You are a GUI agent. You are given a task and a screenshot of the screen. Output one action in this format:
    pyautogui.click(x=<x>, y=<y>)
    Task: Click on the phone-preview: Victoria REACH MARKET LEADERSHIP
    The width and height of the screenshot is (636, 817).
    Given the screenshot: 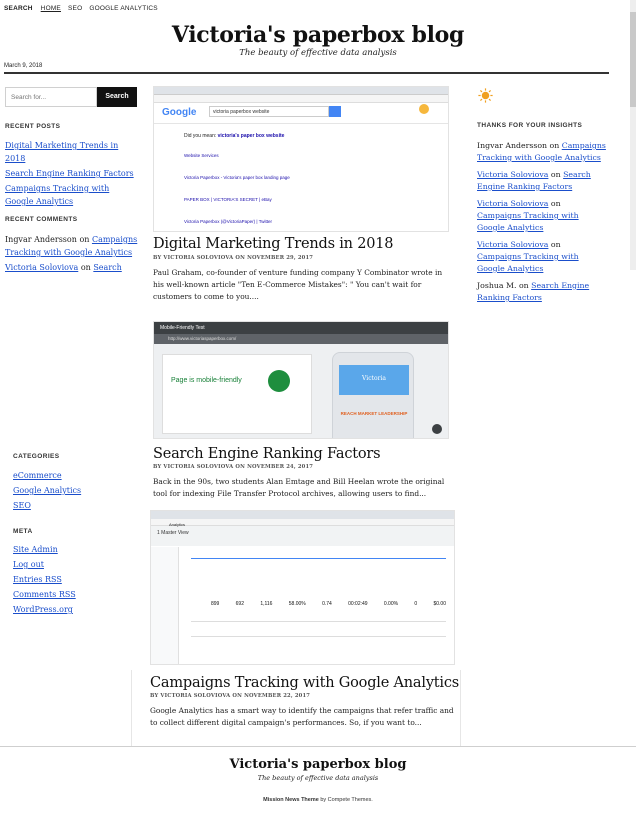 What is the action you would take?
    pyautogui.click(x=373, y=395)
    